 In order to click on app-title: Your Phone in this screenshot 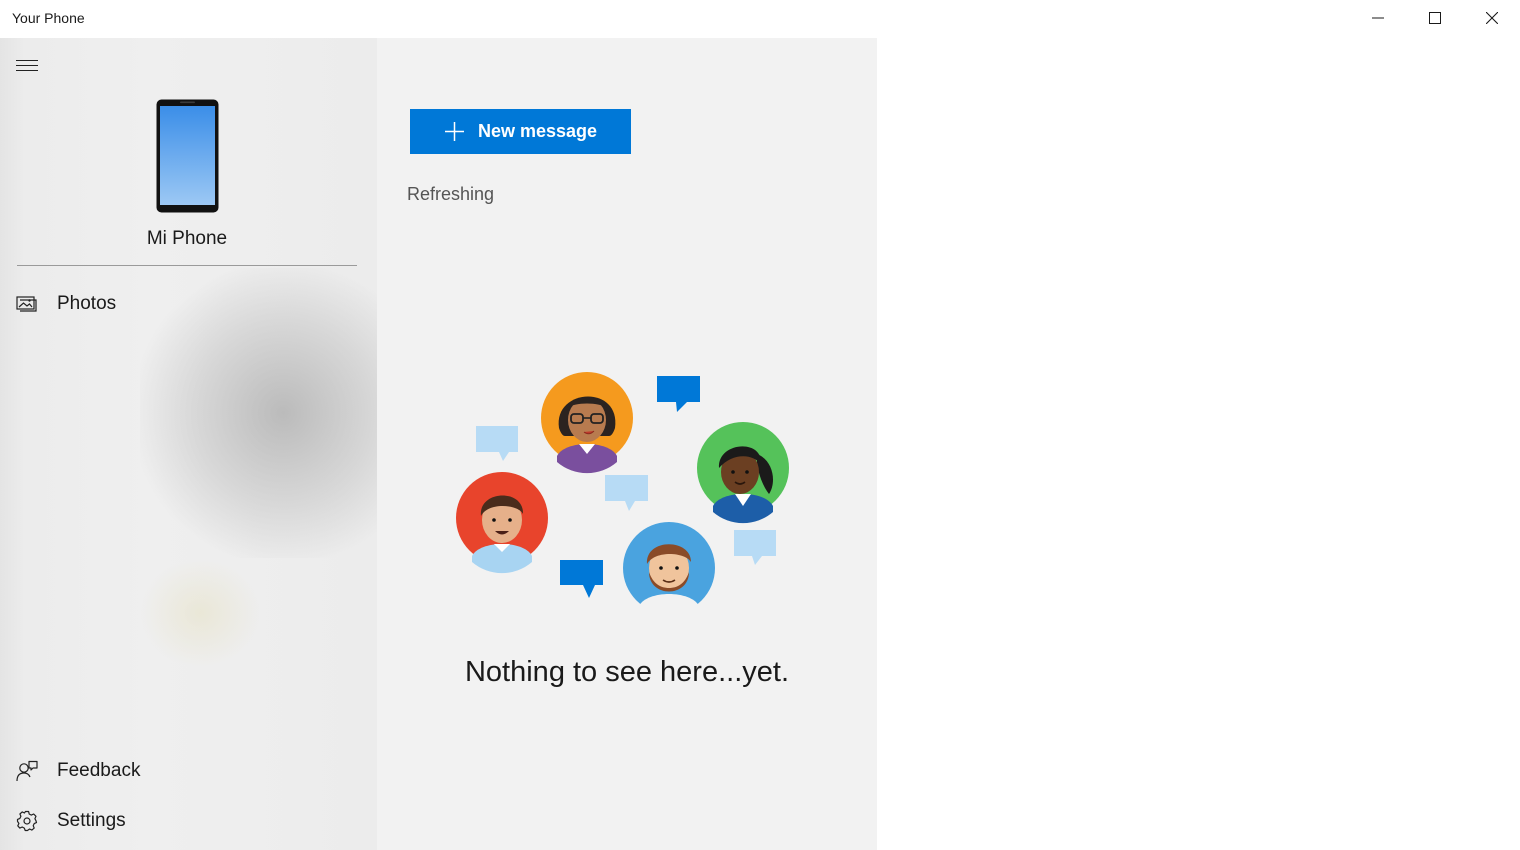, I will do `click(48, 18)`.